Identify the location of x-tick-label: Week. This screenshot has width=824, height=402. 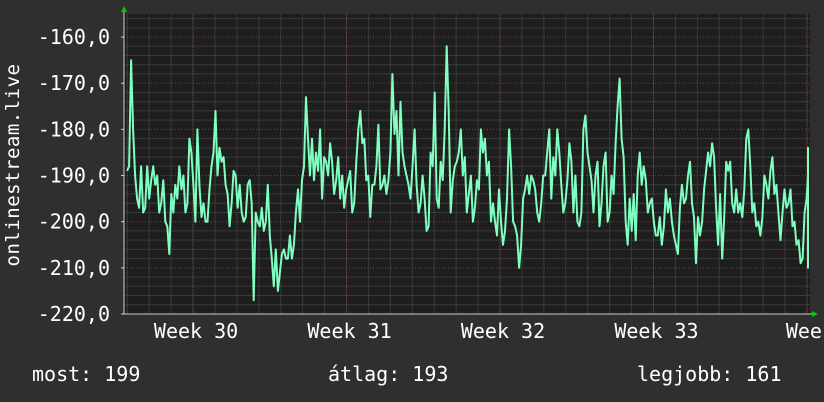
(805, 331).